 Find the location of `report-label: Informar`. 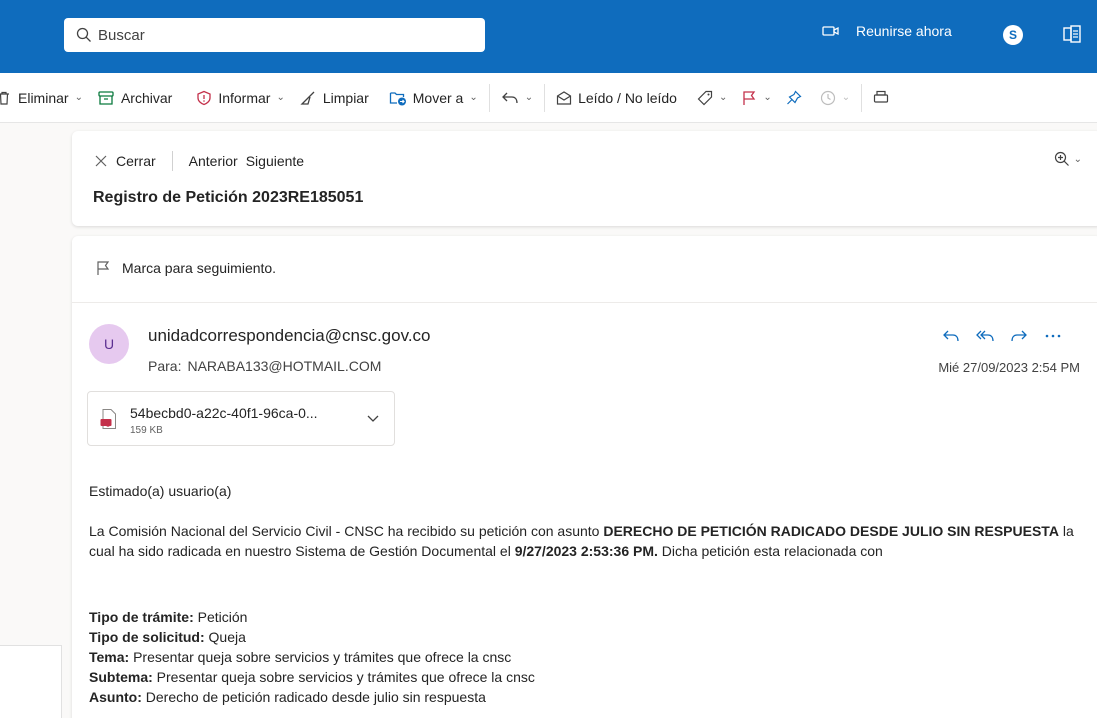

report-label: Informar is located at coordinates (244, 97).